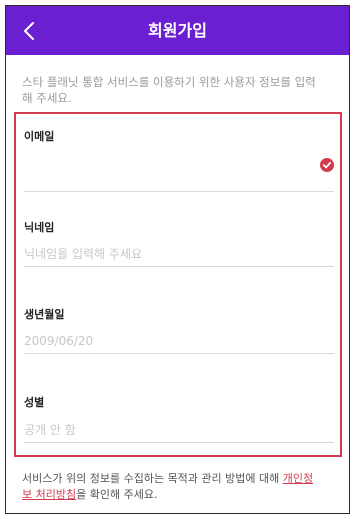 The height and width of the screenshot is (519, 355). What do you see at coordinates (179, 254) in the screenshot?
I see `nickname-field` at bounding box center [179, 254].